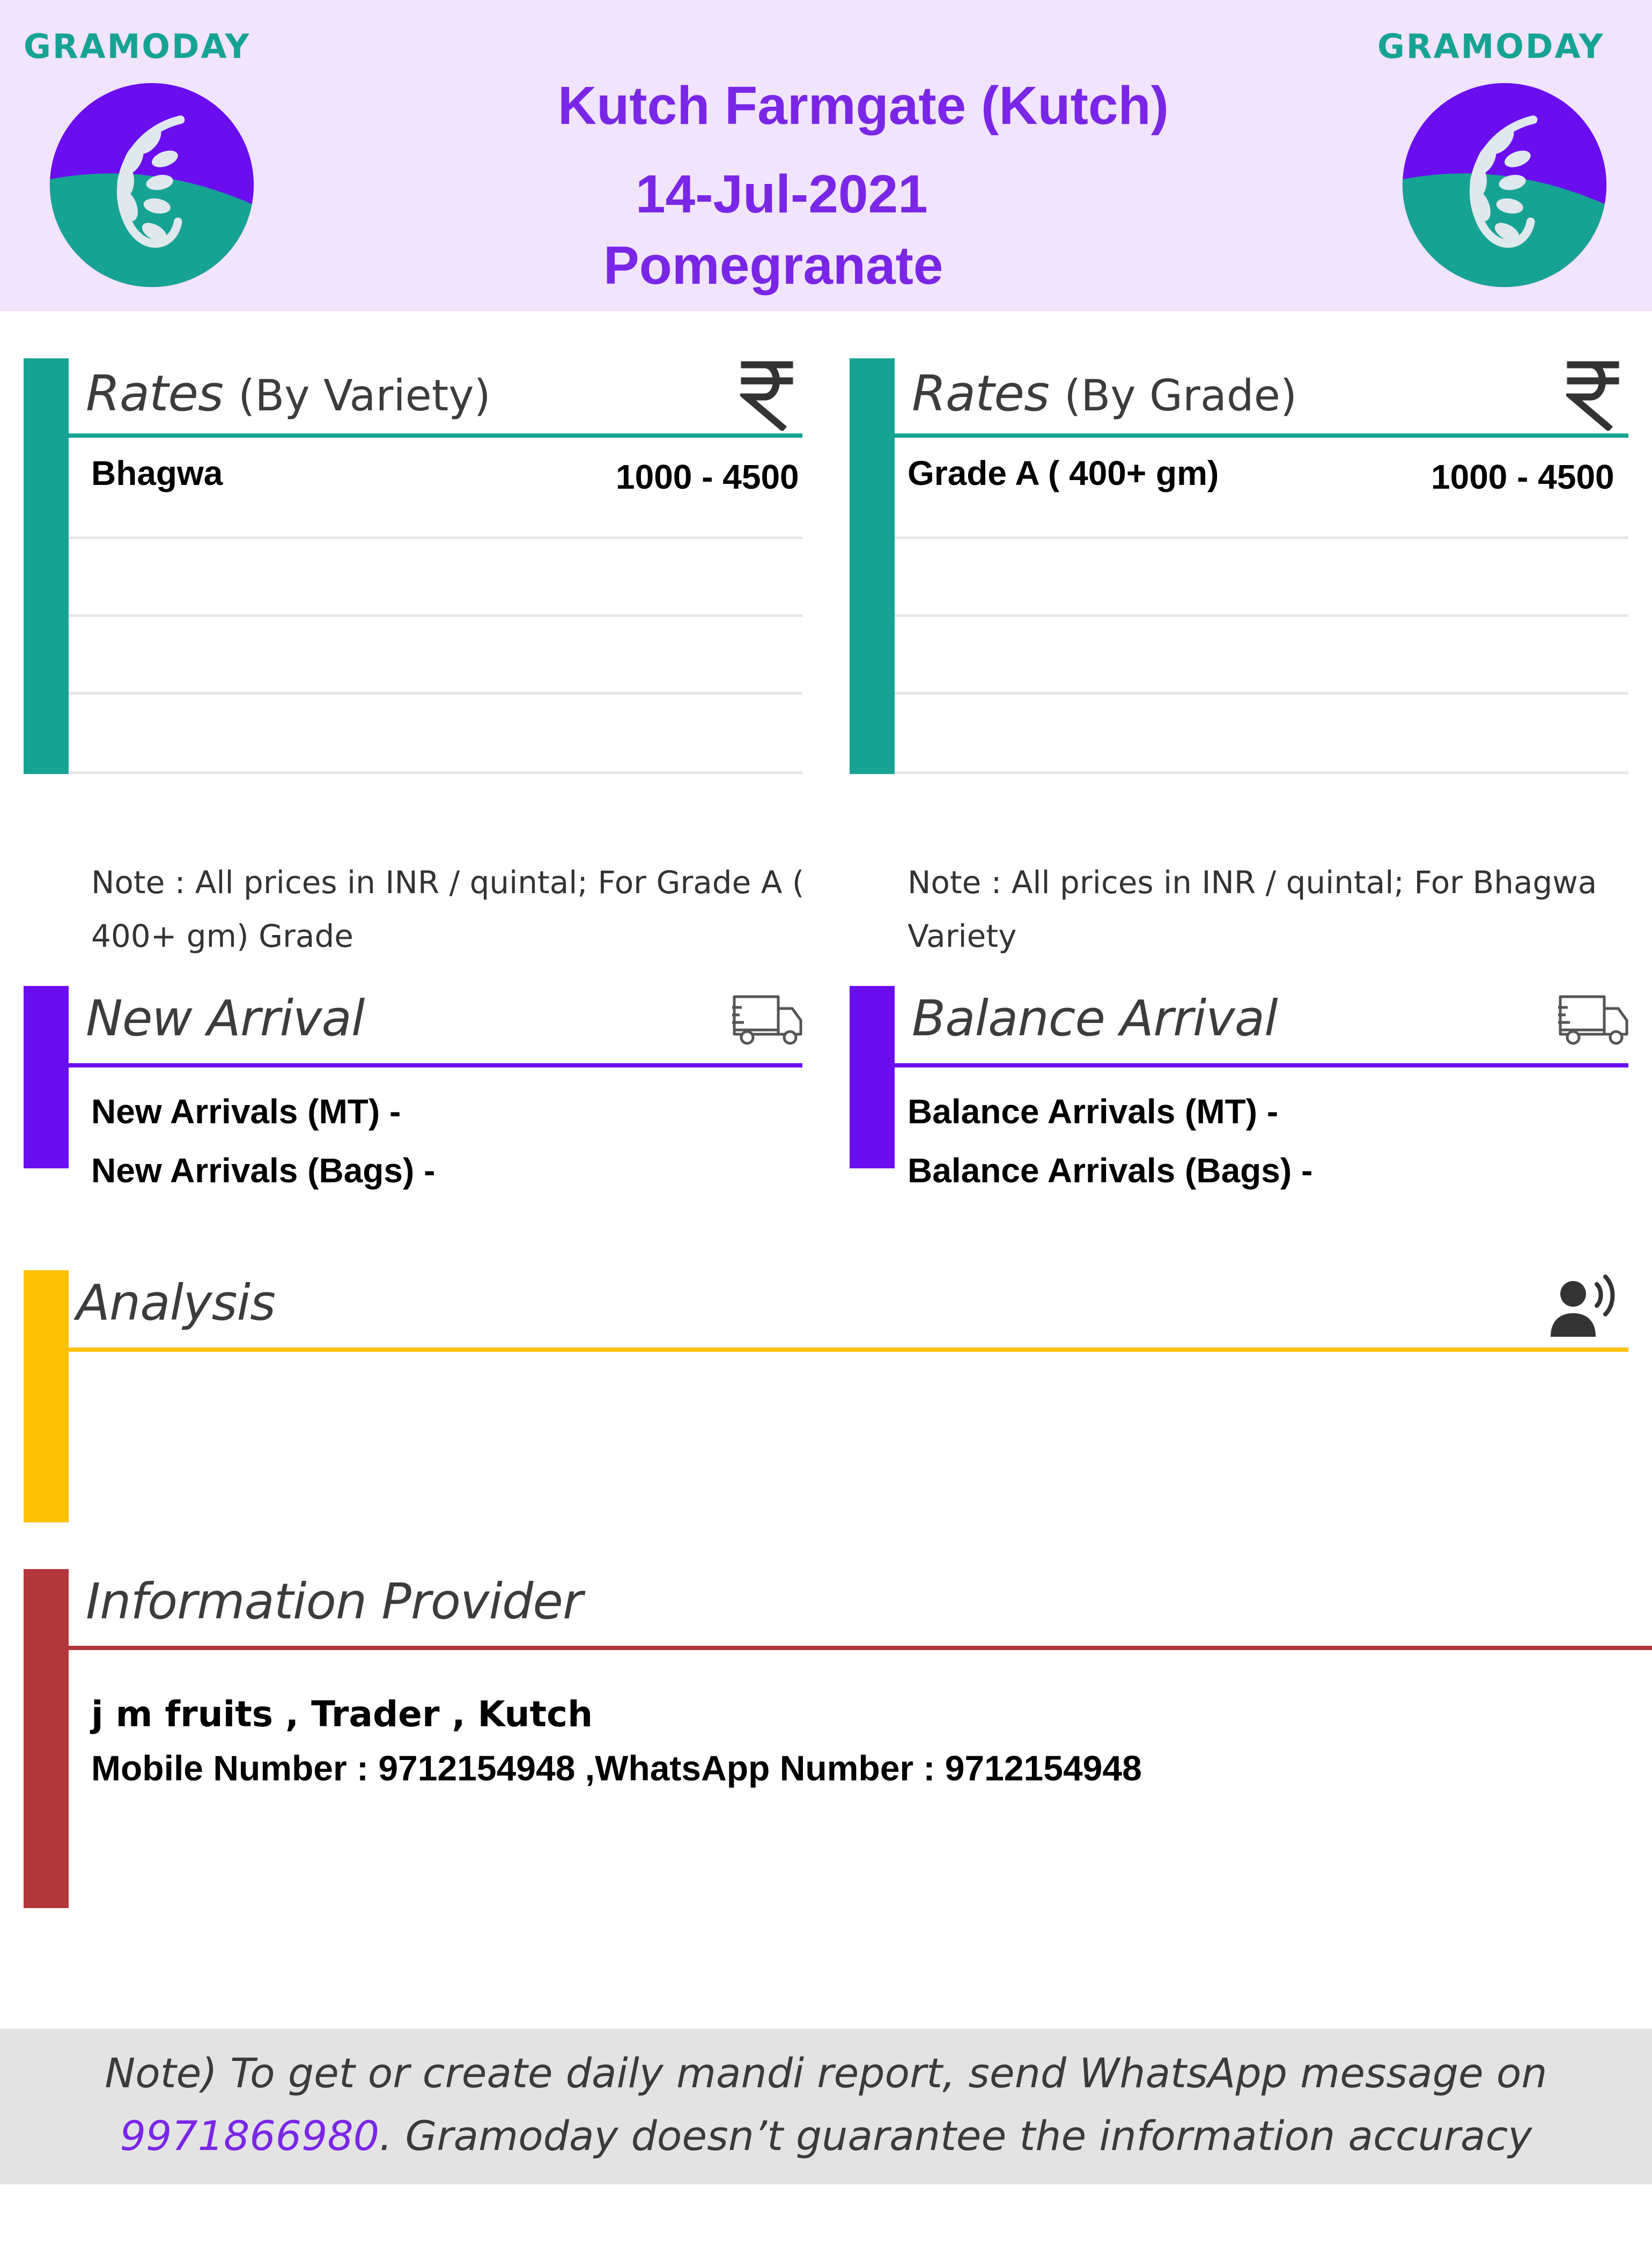 The width and height of the screenshot is (1652, 2253). What do you see at coordinates (1583, 1306) in the screenshot?
I see `speaker-person-icon` at bounding box center [1583, 1306].